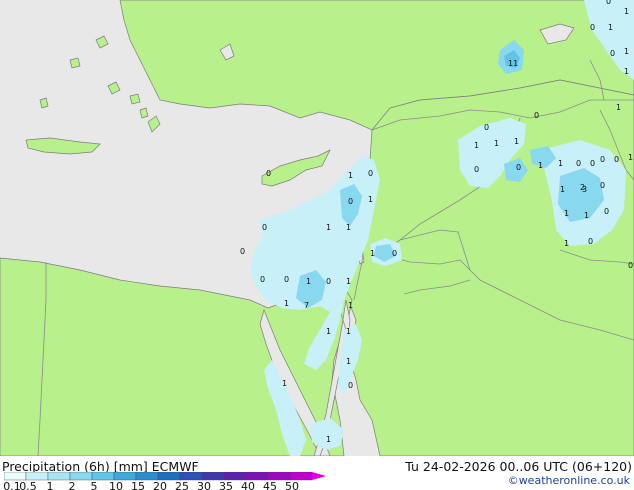  Describe the element at coordinates (306, 305) in the screenshot. I see `map-value: 7` at that location.